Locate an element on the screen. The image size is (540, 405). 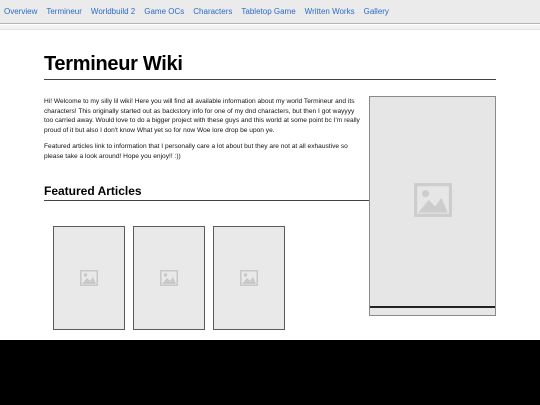
nav-link-worldbuild-2: Worldbuild 2 is located at coordinates (113, 11).